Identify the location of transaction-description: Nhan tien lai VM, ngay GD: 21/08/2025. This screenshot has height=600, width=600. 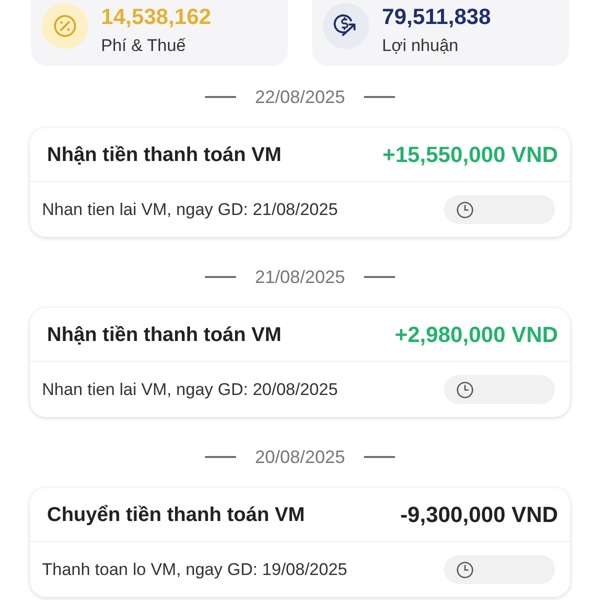
(190, 209).